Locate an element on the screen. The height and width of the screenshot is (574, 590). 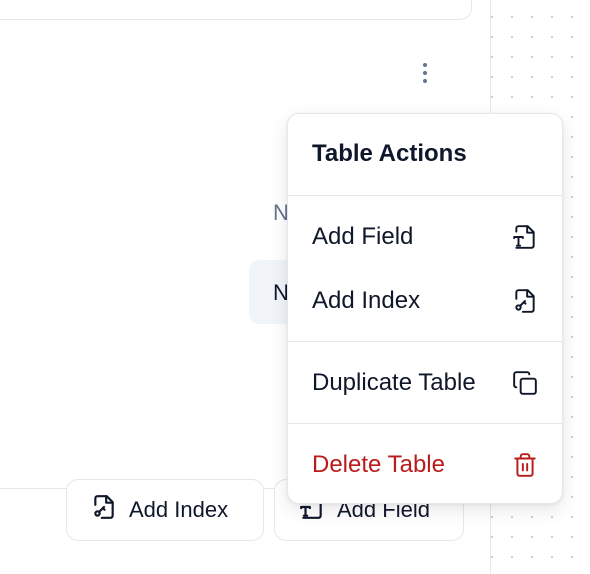
menu-item-delete-table: Delete Table is located at coordinates (425, 465).